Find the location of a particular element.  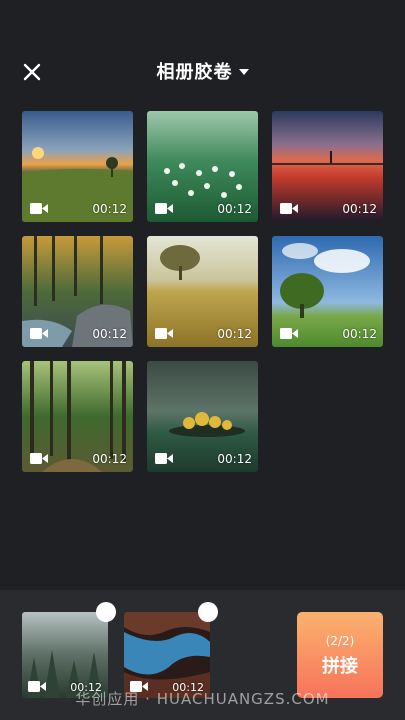

header: 相册胶卷 is located at coordinates (202, 72).